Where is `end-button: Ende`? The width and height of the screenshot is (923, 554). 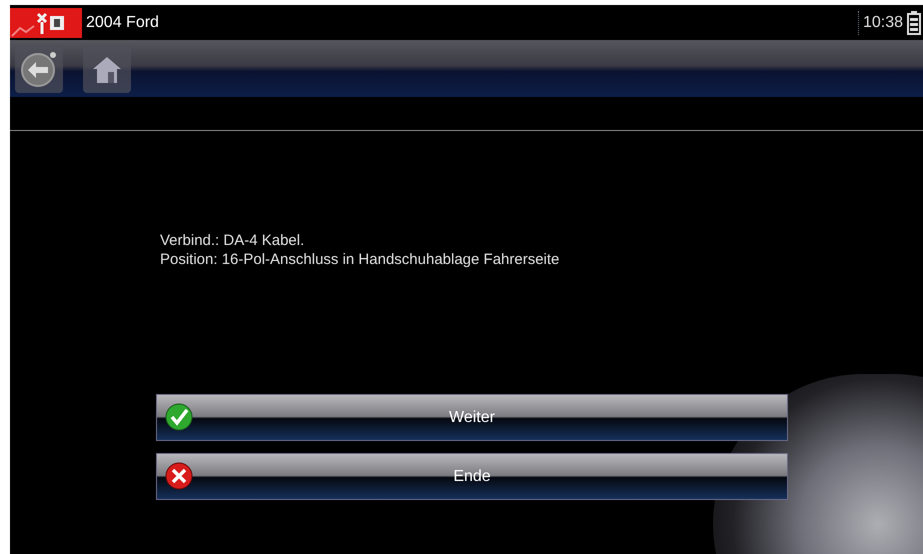
end-button: Ende is located at coordinates (472, 476).